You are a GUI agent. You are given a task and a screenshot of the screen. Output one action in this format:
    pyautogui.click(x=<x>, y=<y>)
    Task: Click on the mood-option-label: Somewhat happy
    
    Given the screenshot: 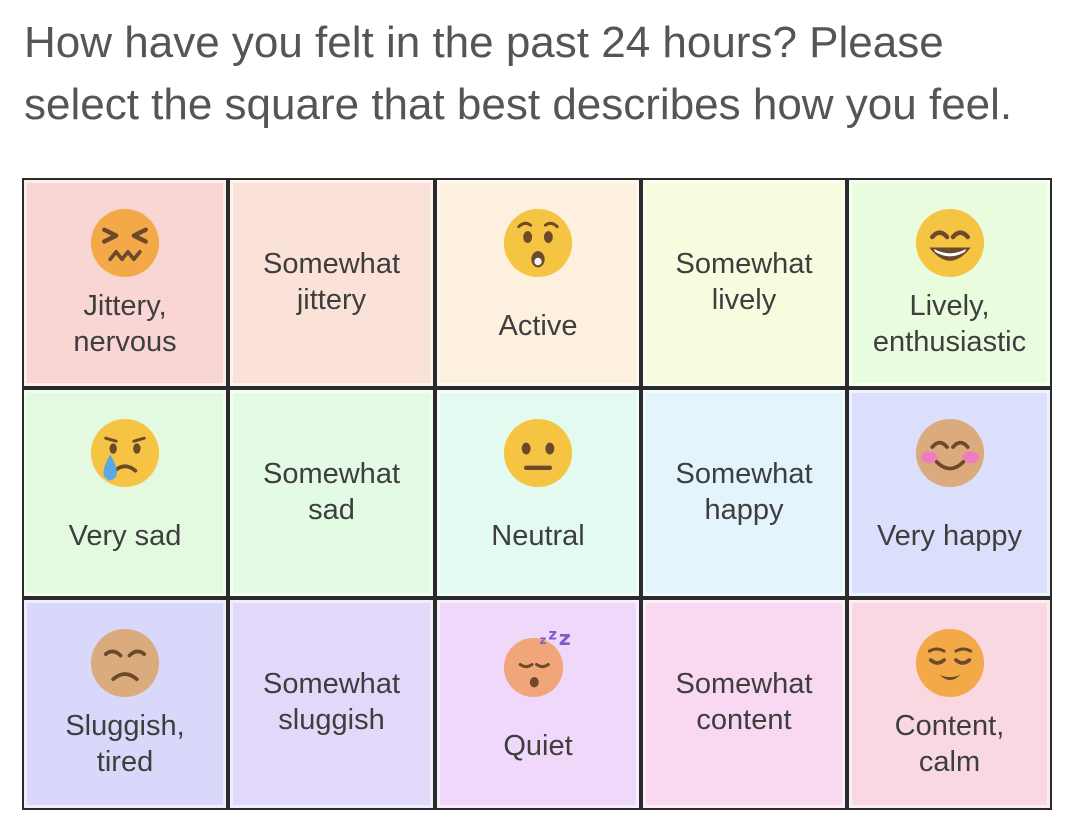 What is the action you would take?
    pyautogui.click(x=744, y=492)
    